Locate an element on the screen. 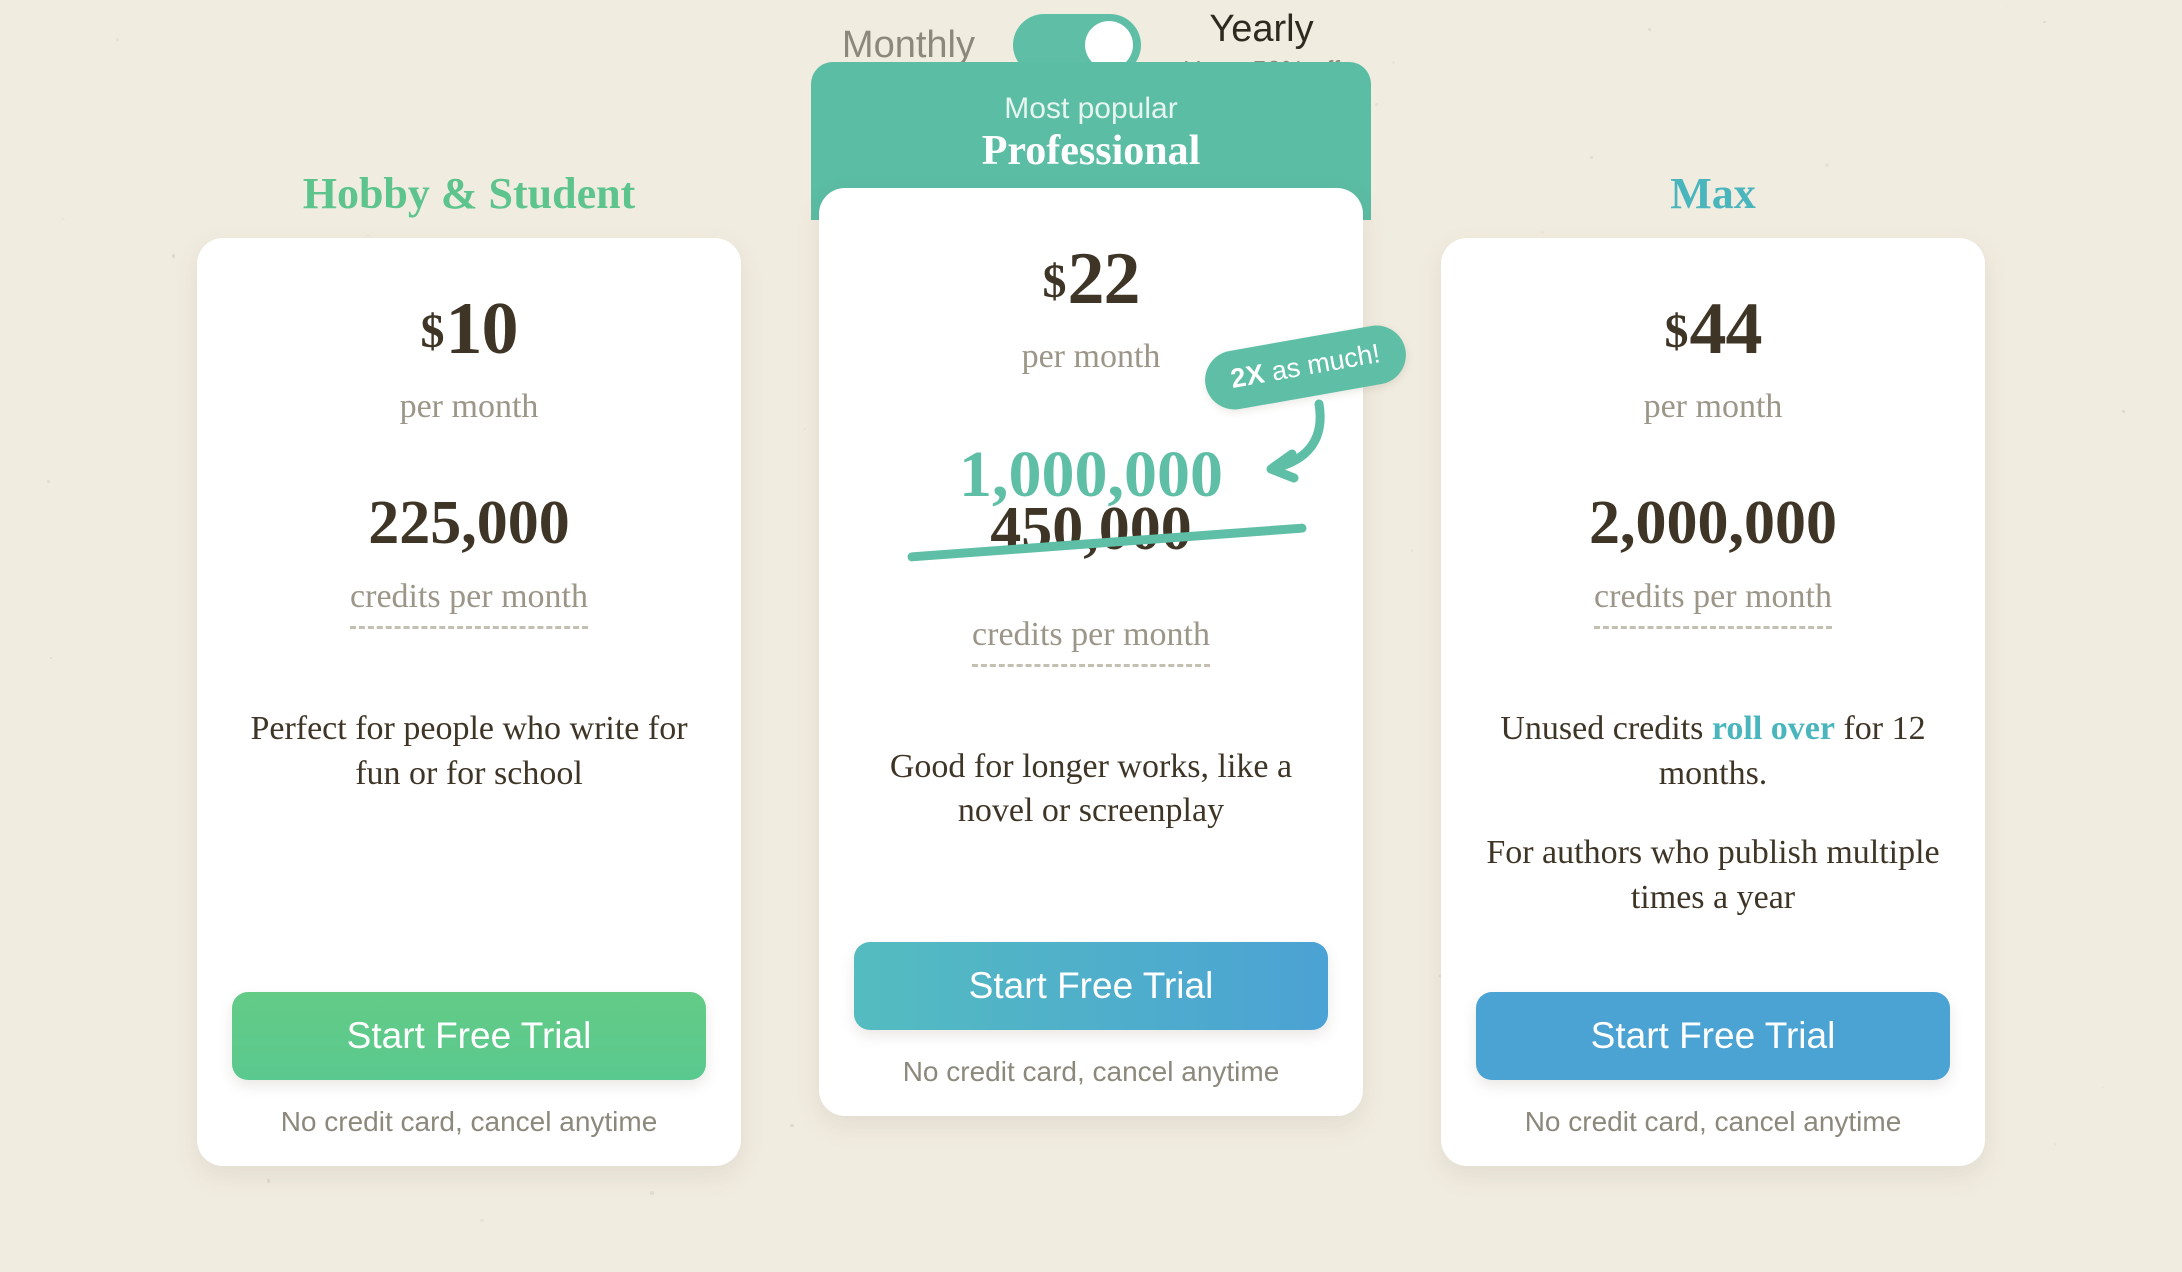 The height and width of the screenshot is (1272, 2182). price-period-hobby: per month is located at coordinates (469, 406).